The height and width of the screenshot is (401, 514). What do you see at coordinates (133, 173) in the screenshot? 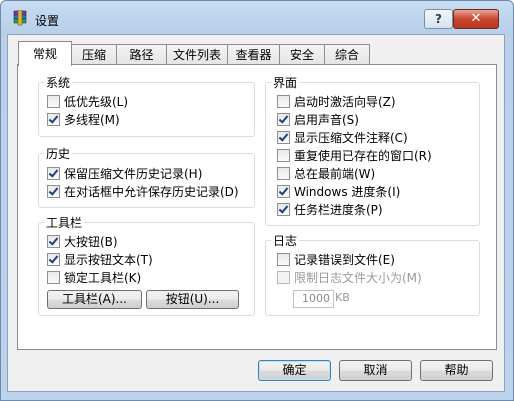
I see `checkbox-label: 保留压缩文件历史记录(H)` at bounding box center [133, 173].